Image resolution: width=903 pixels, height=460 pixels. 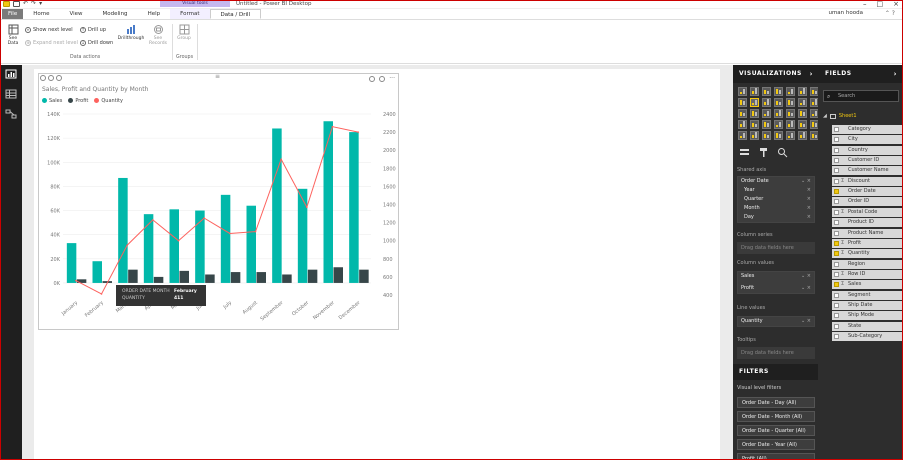 I want to click on visual-type-line-clustered-column-icon, so click(x=754, y=102).